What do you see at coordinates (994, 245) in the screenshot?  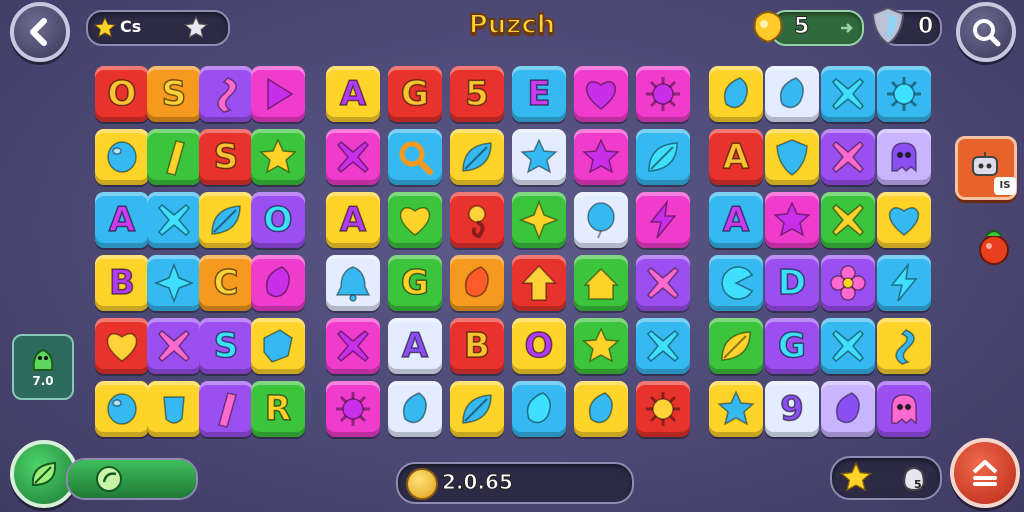 I see `potion-icon` at bounding box center [994, 245].